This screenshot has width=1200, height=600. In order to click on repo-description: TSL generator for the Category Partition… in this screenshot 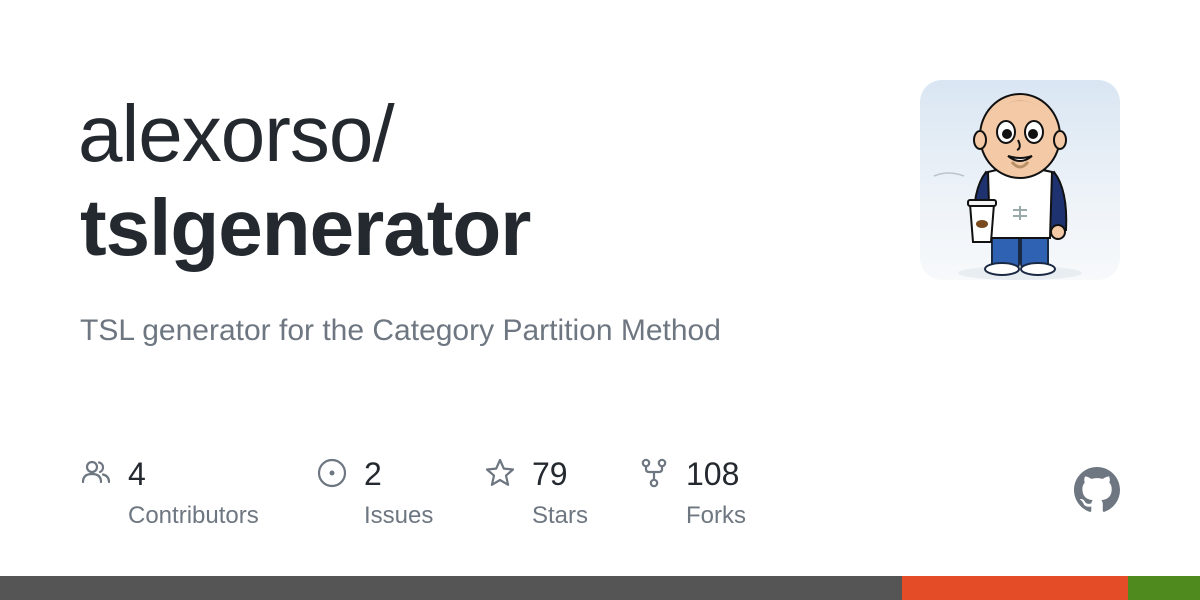, I will do `click(400, 330)`.